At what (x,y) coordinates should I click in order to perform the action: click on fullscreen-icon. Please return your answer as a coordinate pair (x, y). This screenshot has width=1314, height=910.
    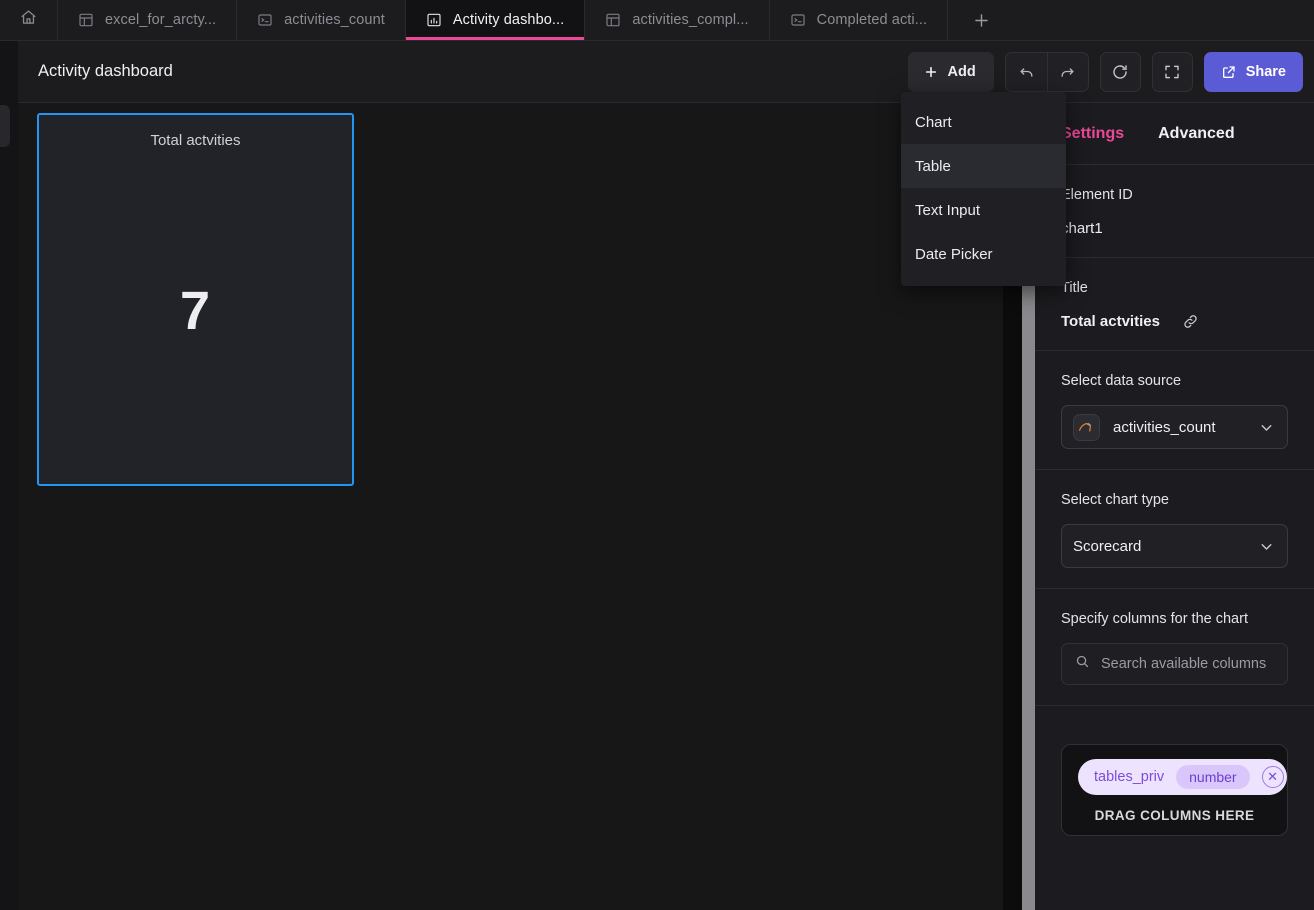
    Looking at the image, I should click on (1172, 71).